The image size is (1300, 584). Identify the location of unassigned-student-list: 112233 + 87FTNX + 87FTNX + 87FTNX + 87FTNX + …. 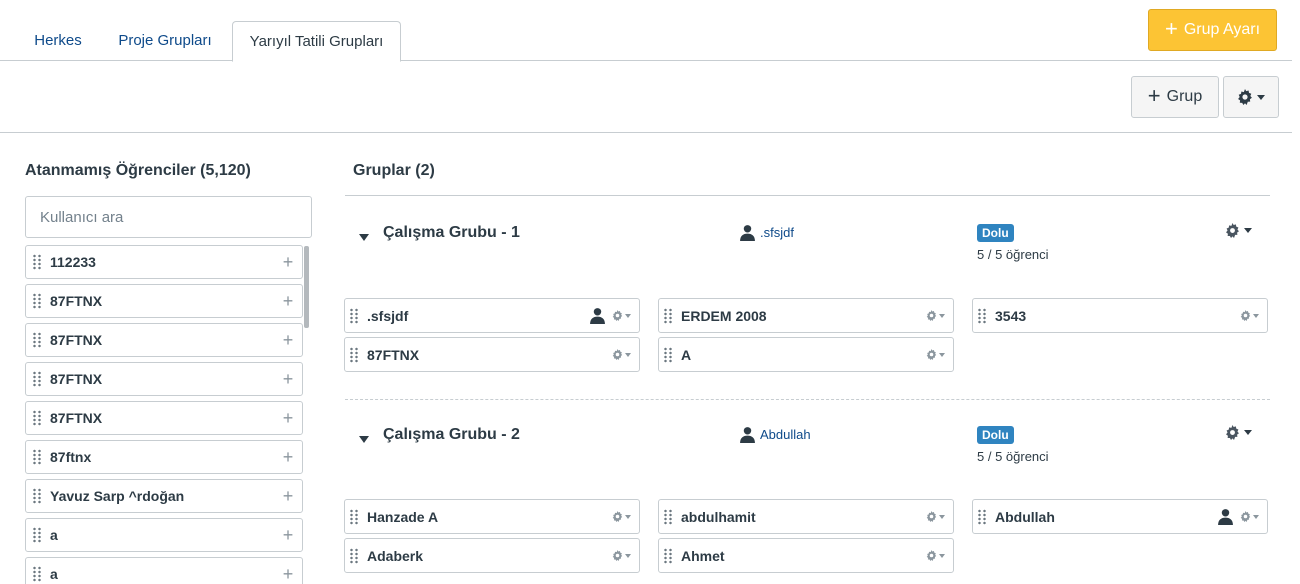
(164, 414).